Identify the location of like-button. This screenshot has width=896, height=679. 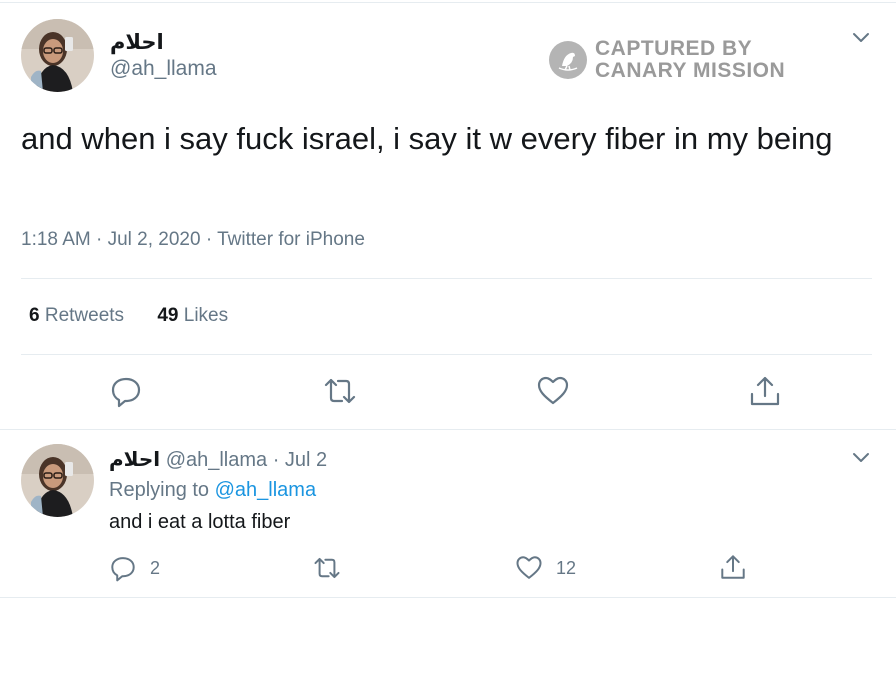
(553, 391).